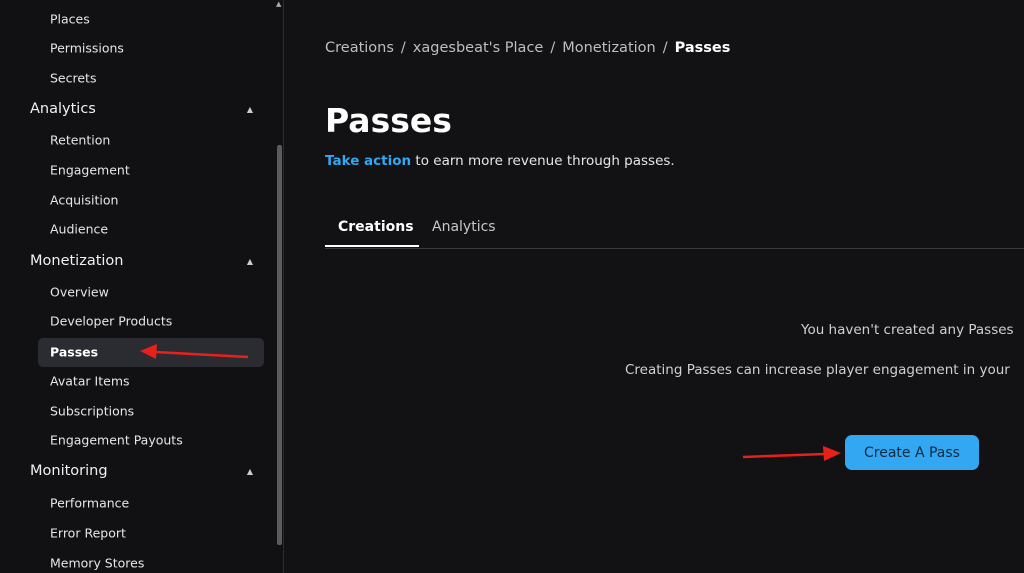 Image resolution: width=1024 pixels, height=573 pixels. I want to click on sidebar-item-permissions: Permissions, so click(87, 48).